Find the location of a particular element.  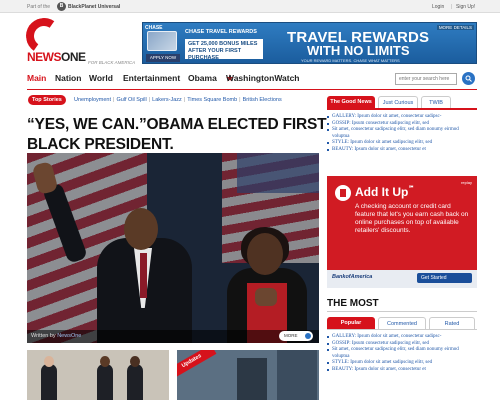

ad-offer-title: CHASE TRAVEL REWARDS is located at coordinates (221, 32).